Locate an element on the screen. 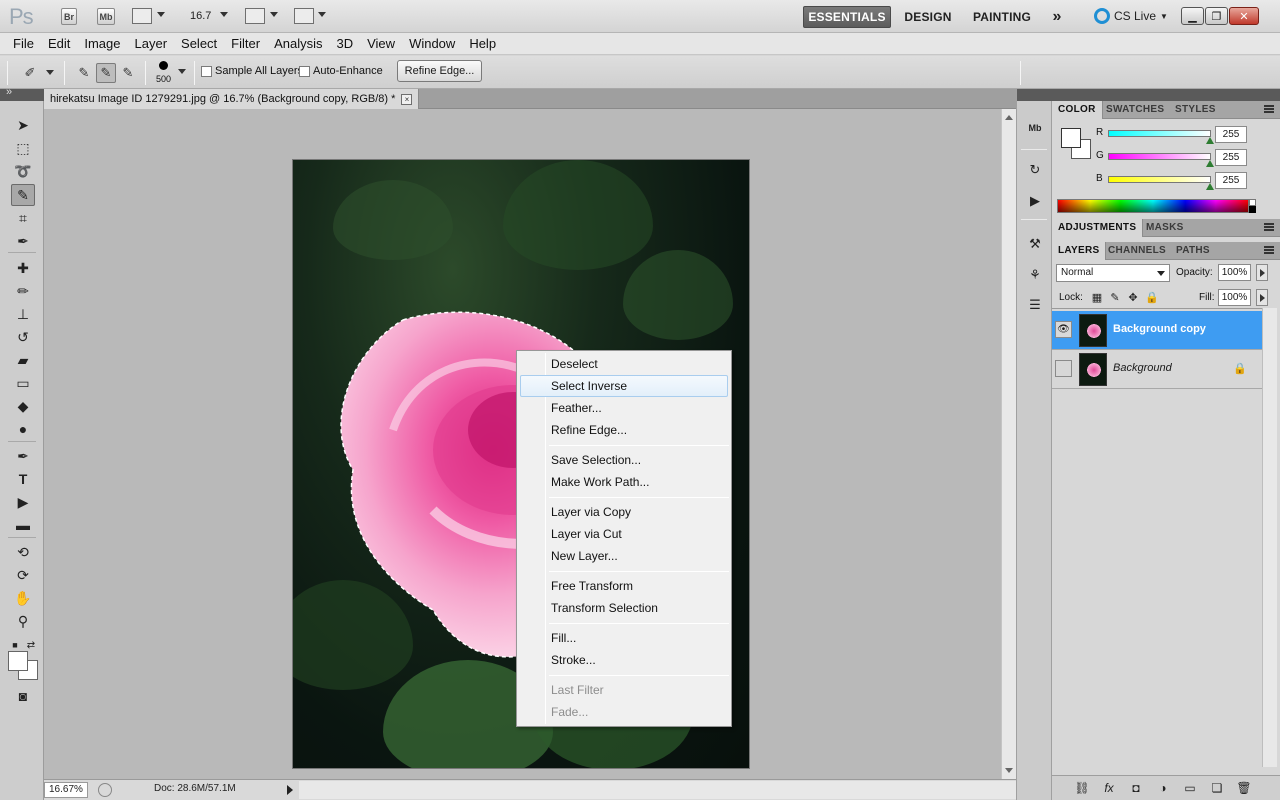 The width and height of the screenshot is (1280, 800). close-document-icon: × is located at coordinates (407, 99).